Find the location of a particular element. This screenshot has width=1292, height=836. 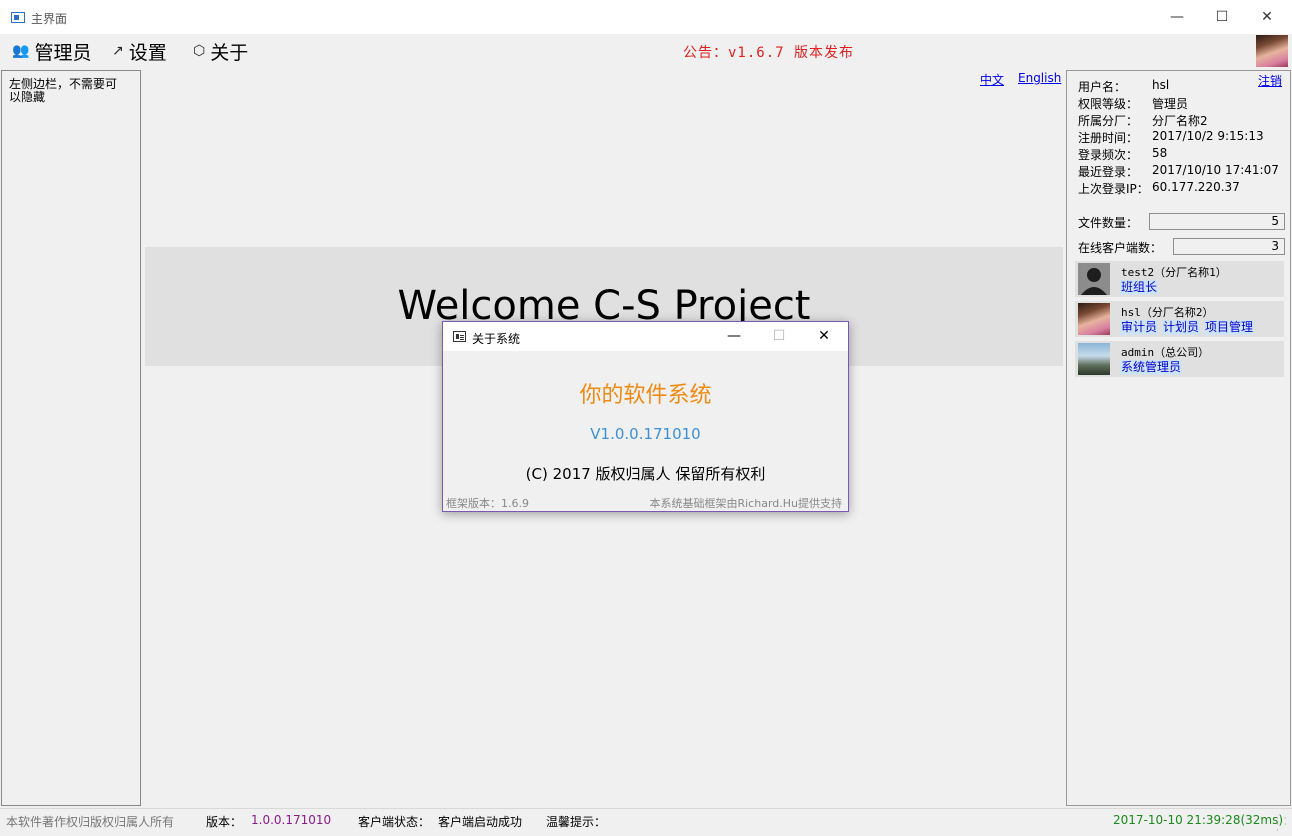

resize-grip-icon: · · · · · is located at coordinates (1282, 825).